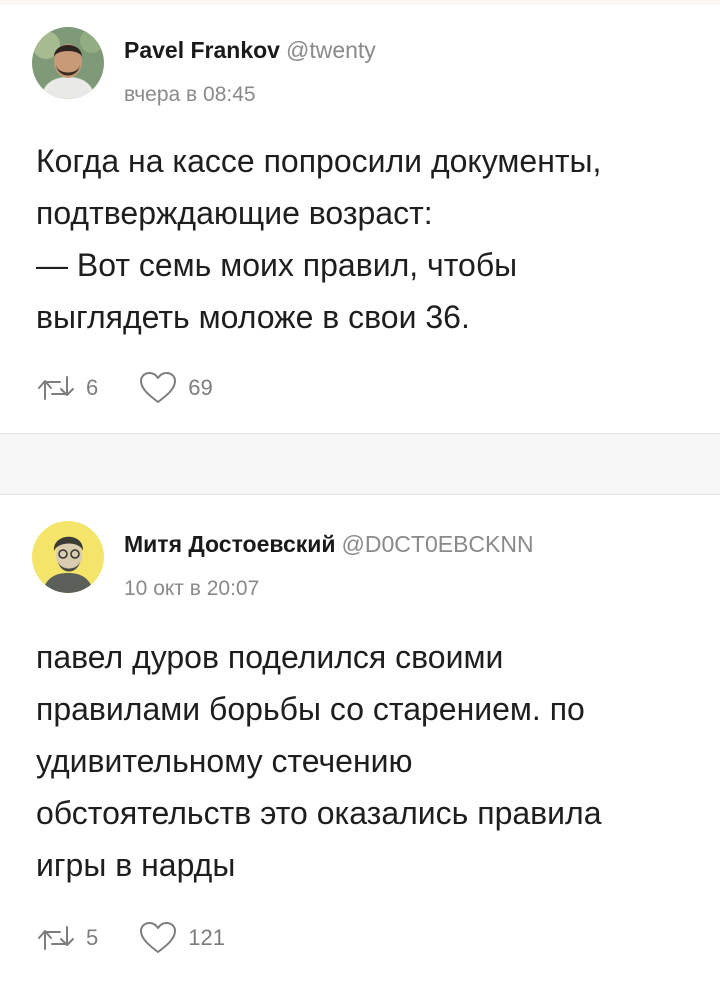  Describe the element at coordinates (181, 938) in the screenshot. I see `like-button: 121` at that location.